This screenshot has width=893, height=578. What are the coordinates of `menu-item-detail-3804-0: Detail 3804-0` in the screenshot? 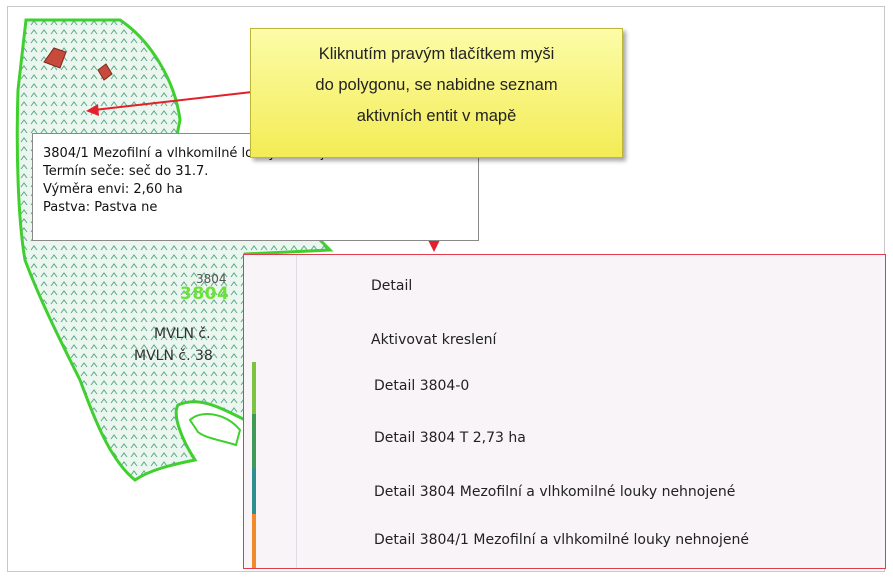 It's located at (590, 386).